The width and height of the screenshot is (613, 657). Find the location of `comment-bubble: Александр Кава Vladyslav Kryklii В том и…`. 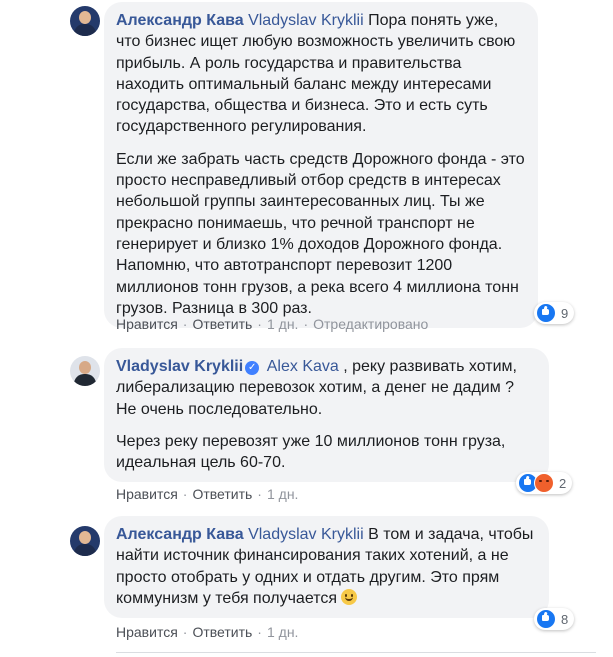

comment-bubble: Александр Кава Vladyslav Kryklii В том и… is located at coordinates (326, 567).